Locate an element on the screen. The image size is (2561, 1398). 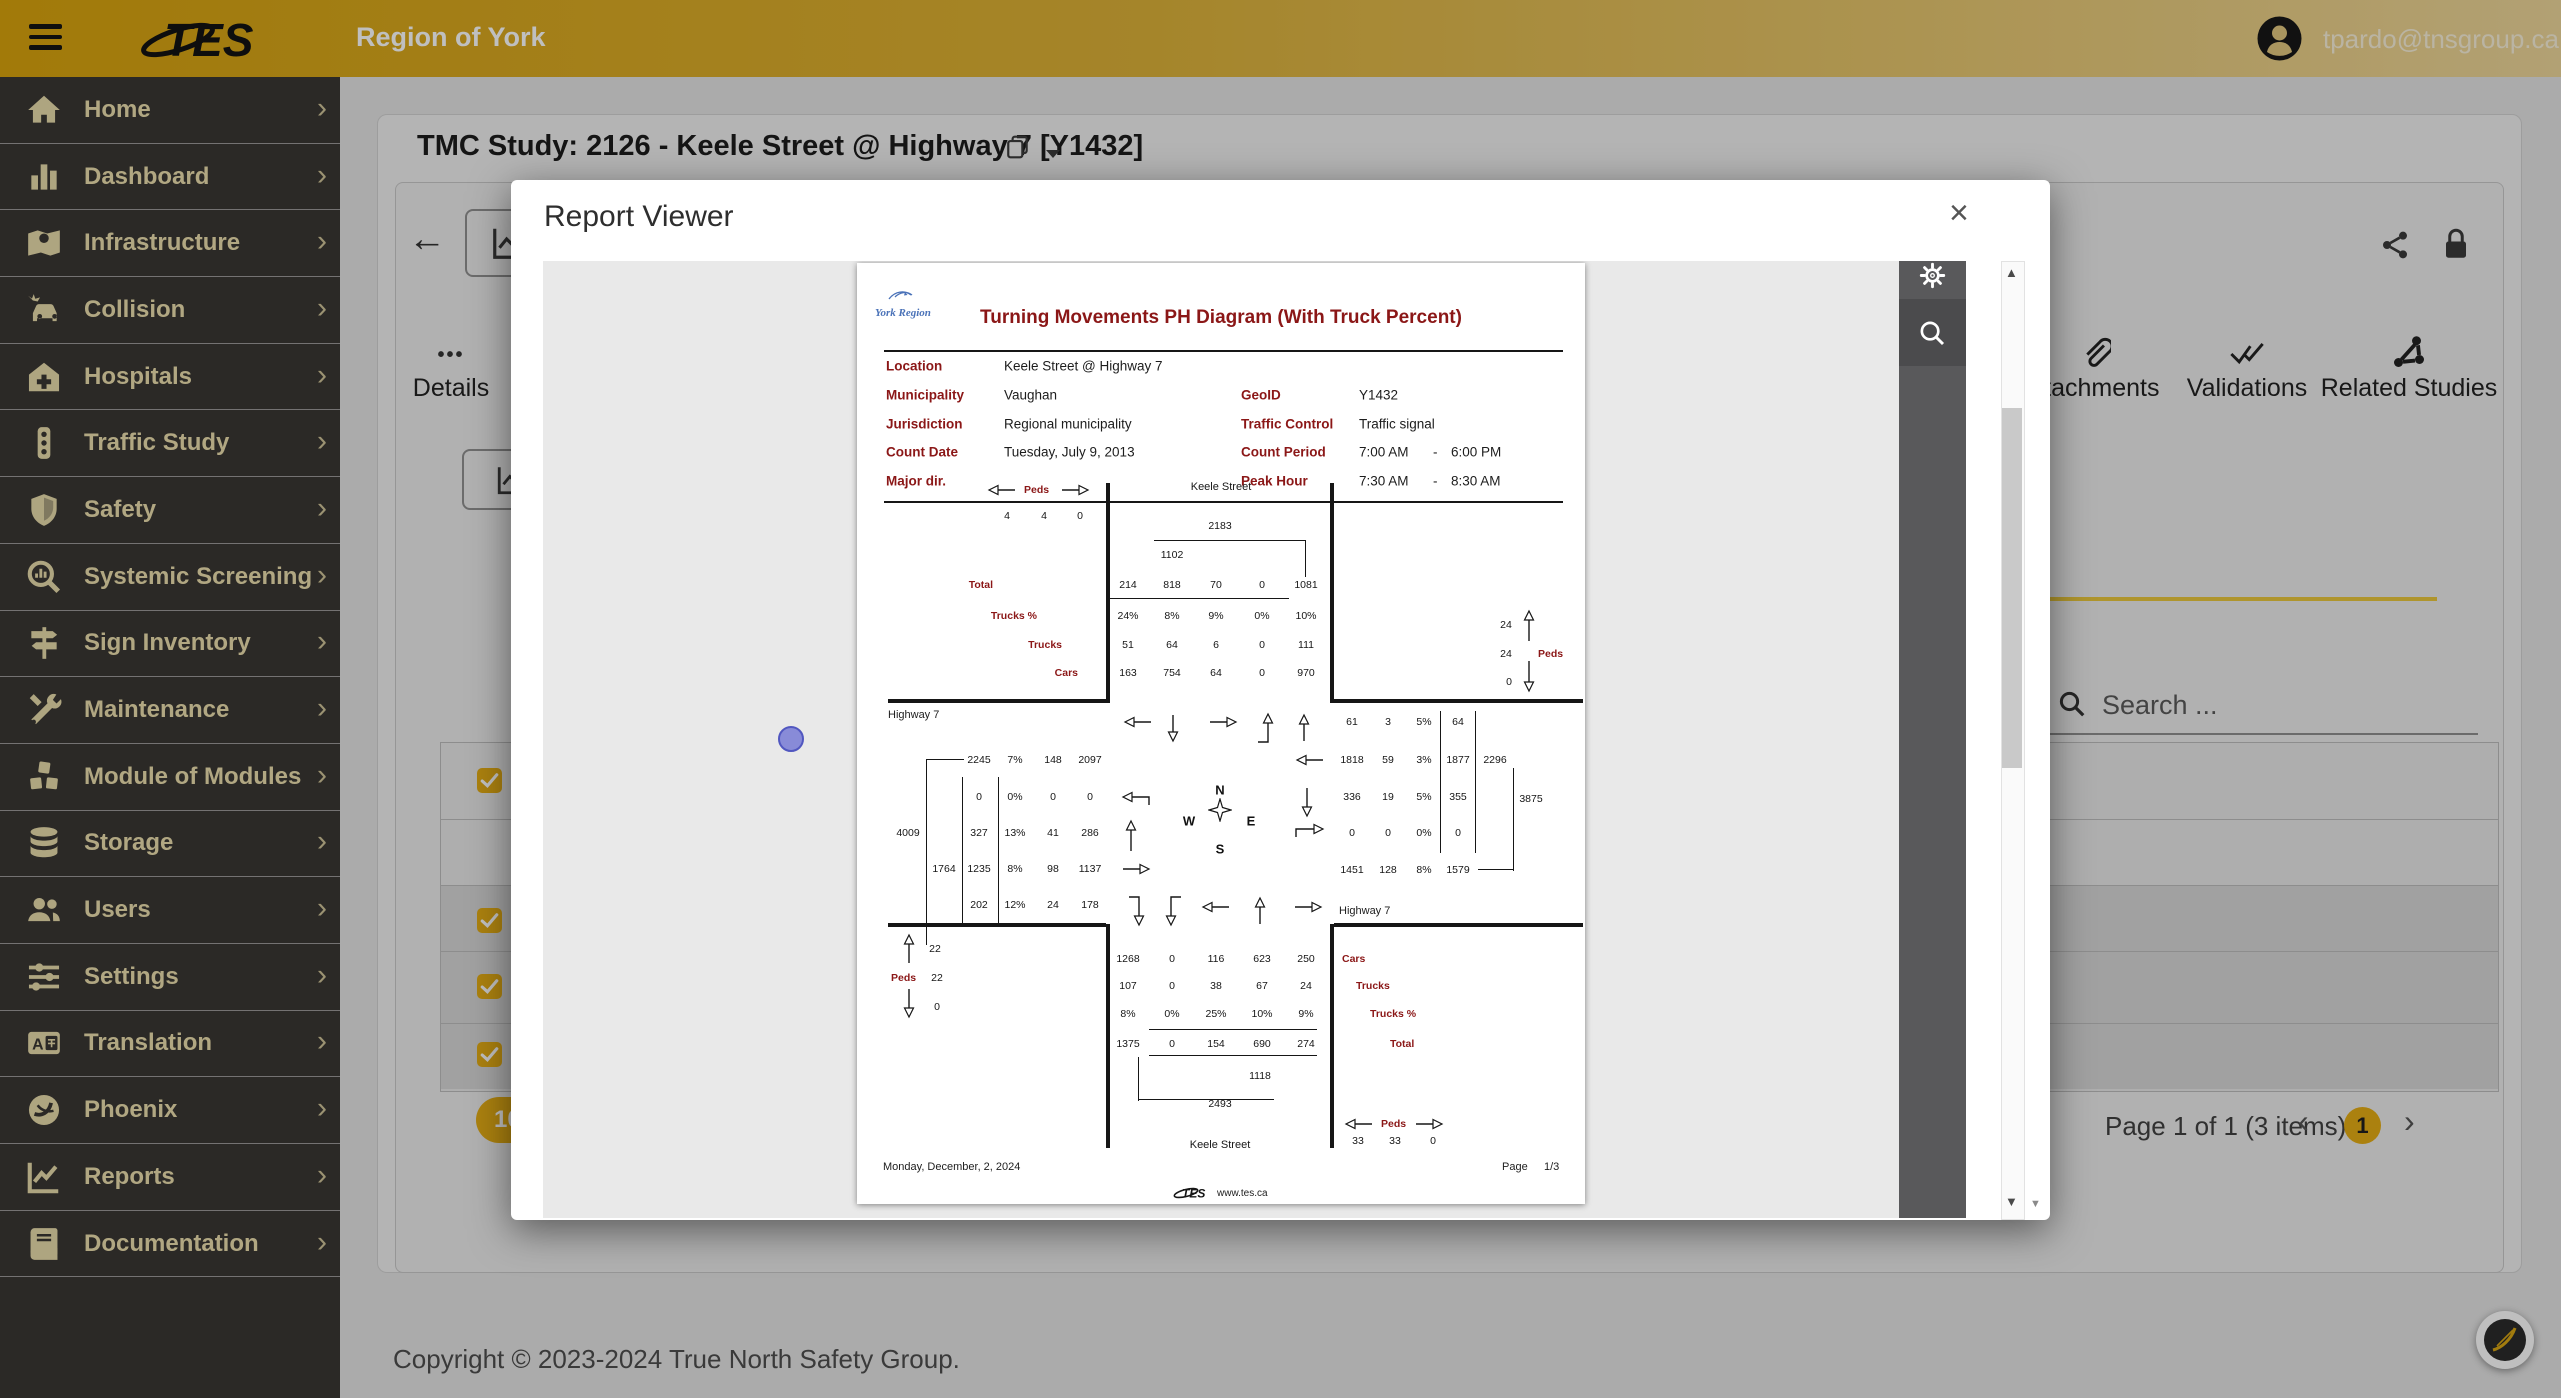
count: 2183 is located at coordinates (1220, 526).